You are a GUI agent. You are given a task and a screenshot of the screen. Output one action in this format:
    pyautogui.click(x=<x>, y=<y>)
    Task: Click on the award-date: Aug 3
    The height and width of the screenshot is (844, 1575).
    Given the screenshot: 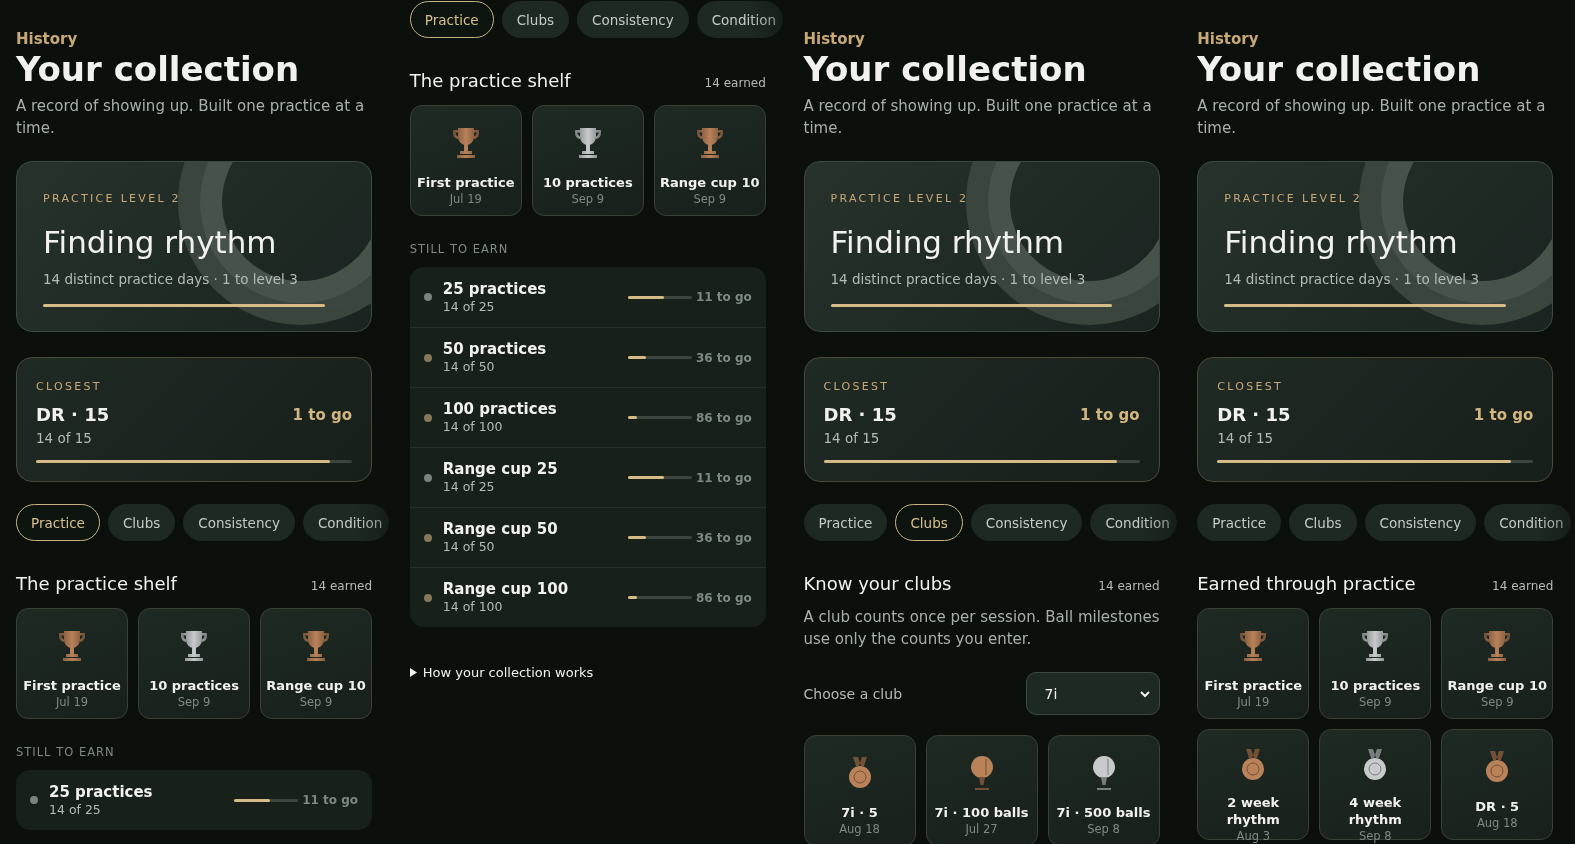 What is the action you would take?
    pyautogui.click(x=1253, y=836)
    